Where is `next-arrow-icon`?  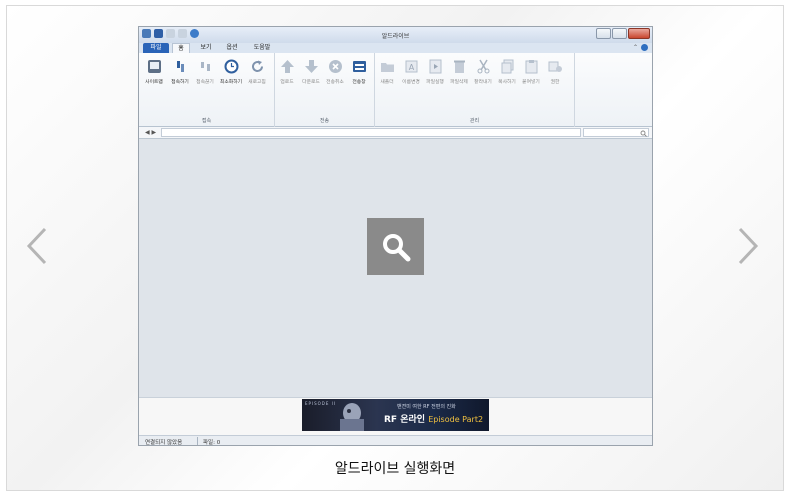
next-arrow-icon is located at coordinates (748, 246).